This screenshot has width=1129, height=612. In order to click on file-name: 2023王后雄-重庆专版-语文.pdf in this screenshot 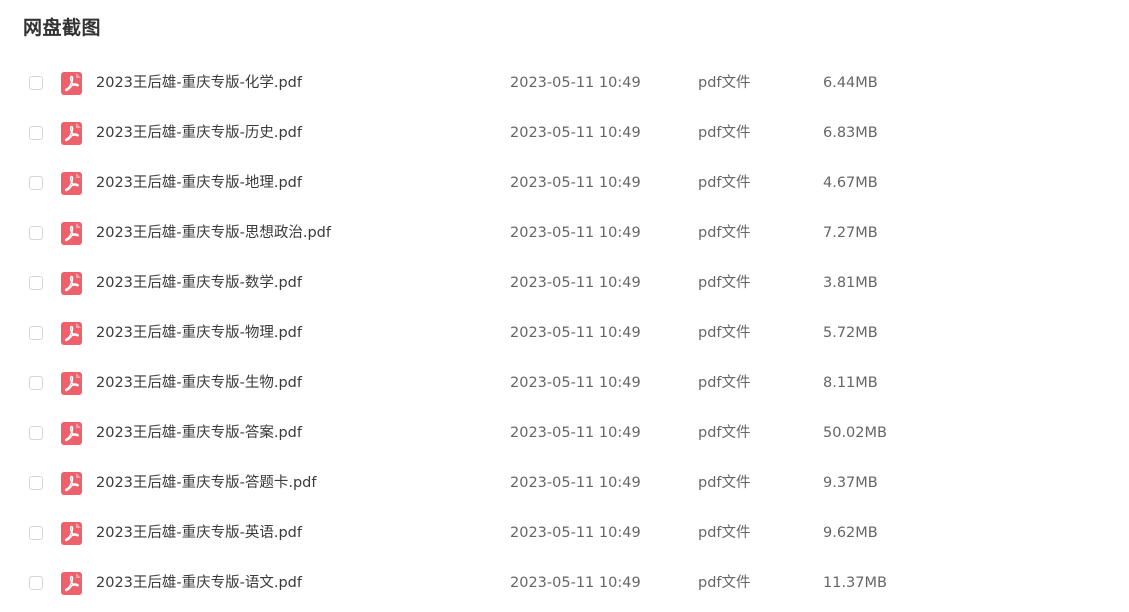, I will do `click(199, 583)`.